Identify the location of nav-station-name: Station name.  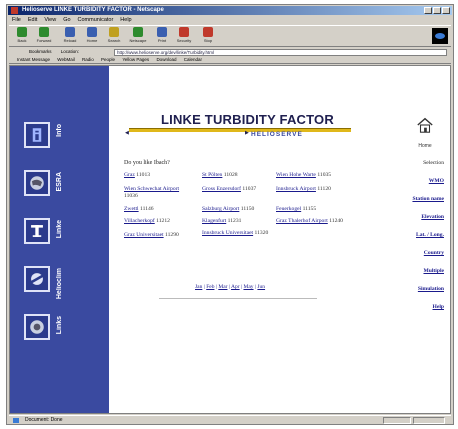
(422, 199).